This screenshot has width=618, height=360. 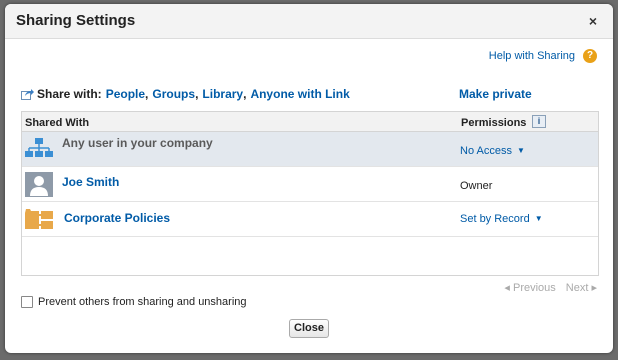 What do you see at coordinates (495, 219) in the screenshot?
I see `permission-label: Set by Record` at bounding box center [495, 219].